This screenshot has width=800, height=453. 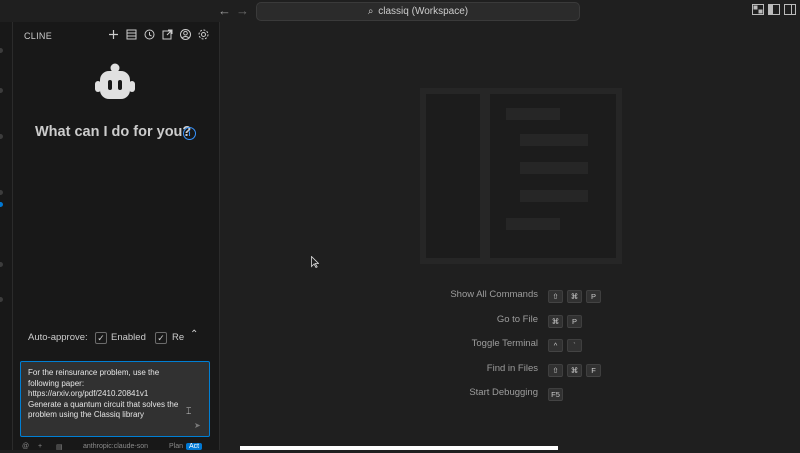 I want to click on plan-mode-toggle: Plan, so click(x=176, y=446).